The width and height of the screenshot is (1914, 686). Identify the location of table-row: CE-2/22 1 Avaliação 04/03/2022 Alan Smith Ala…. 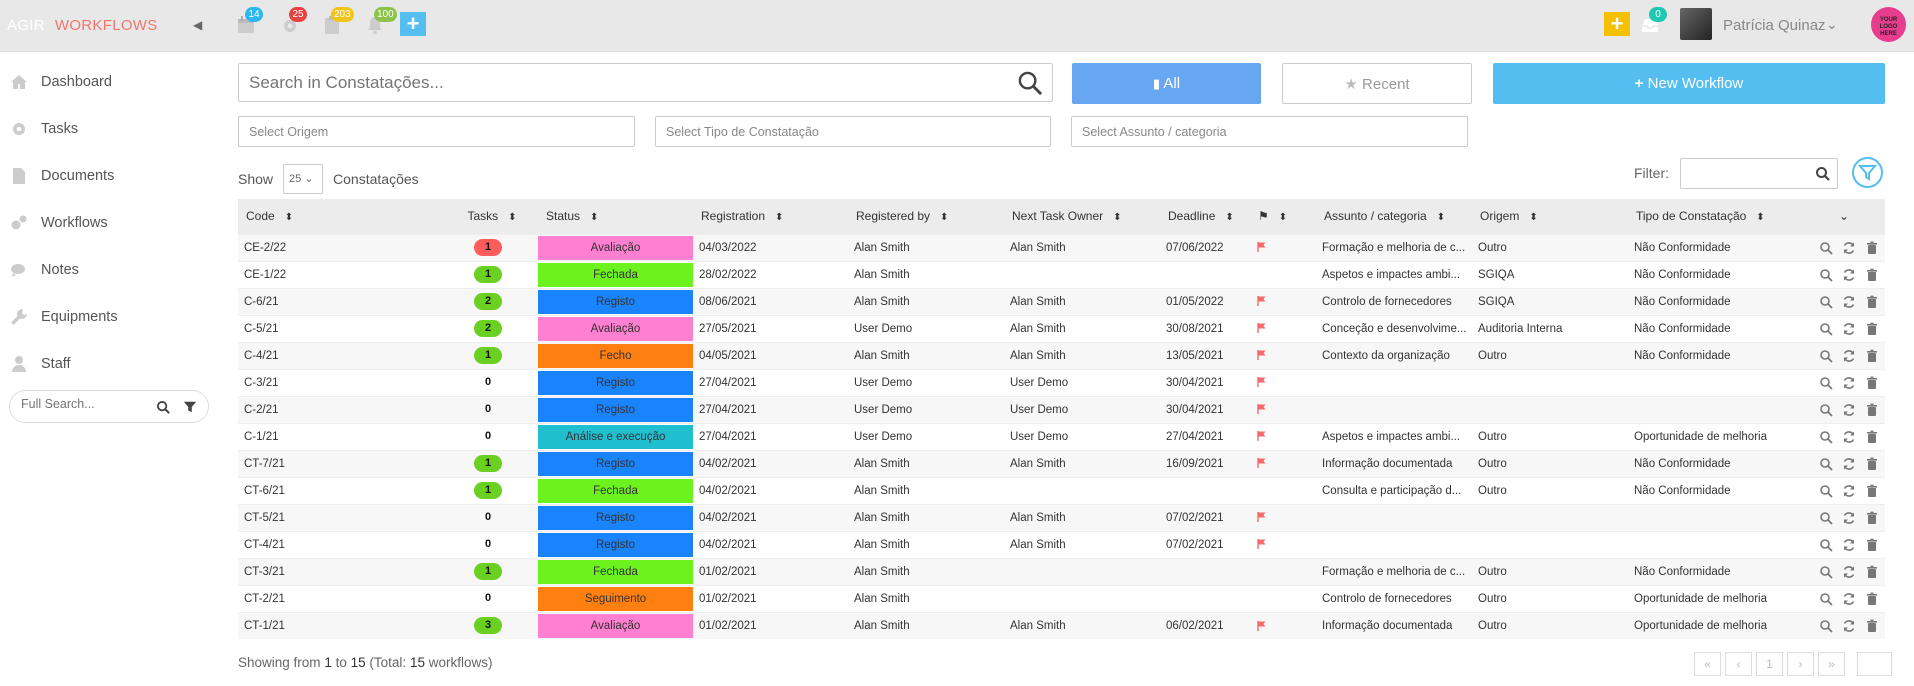
(1061, 247).